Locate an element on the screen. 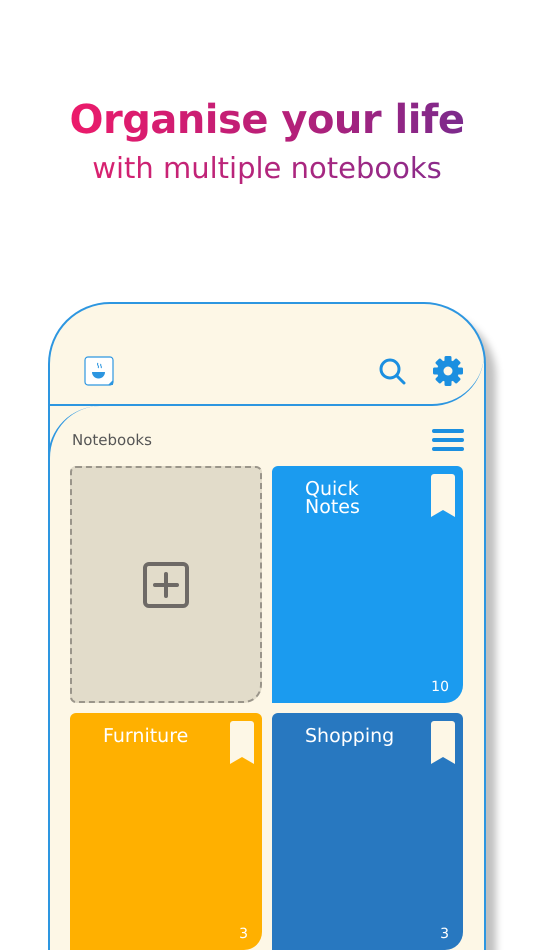  notebook-title: Shopping is located at coordinates (350, 736).